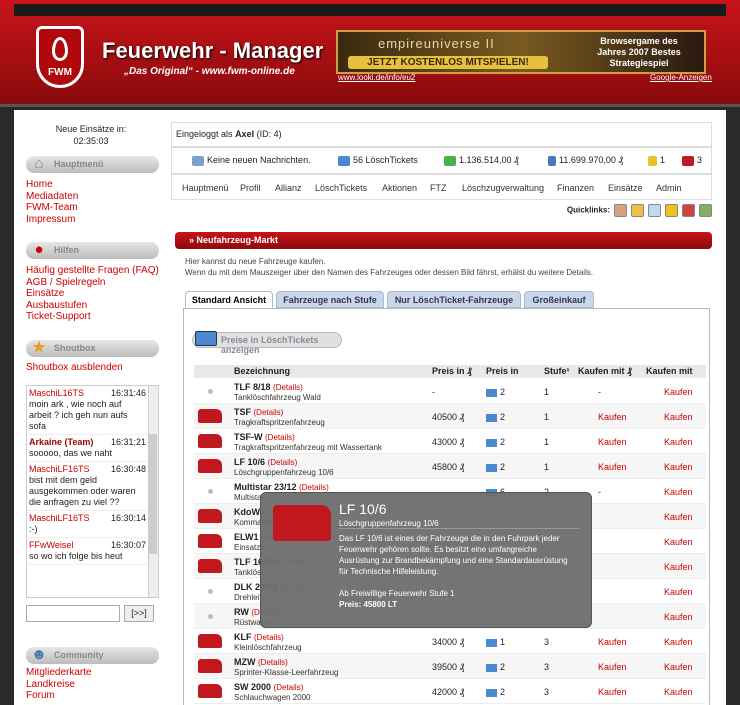  I want to click on sidebar-link: Impressum, so click(52, 220).